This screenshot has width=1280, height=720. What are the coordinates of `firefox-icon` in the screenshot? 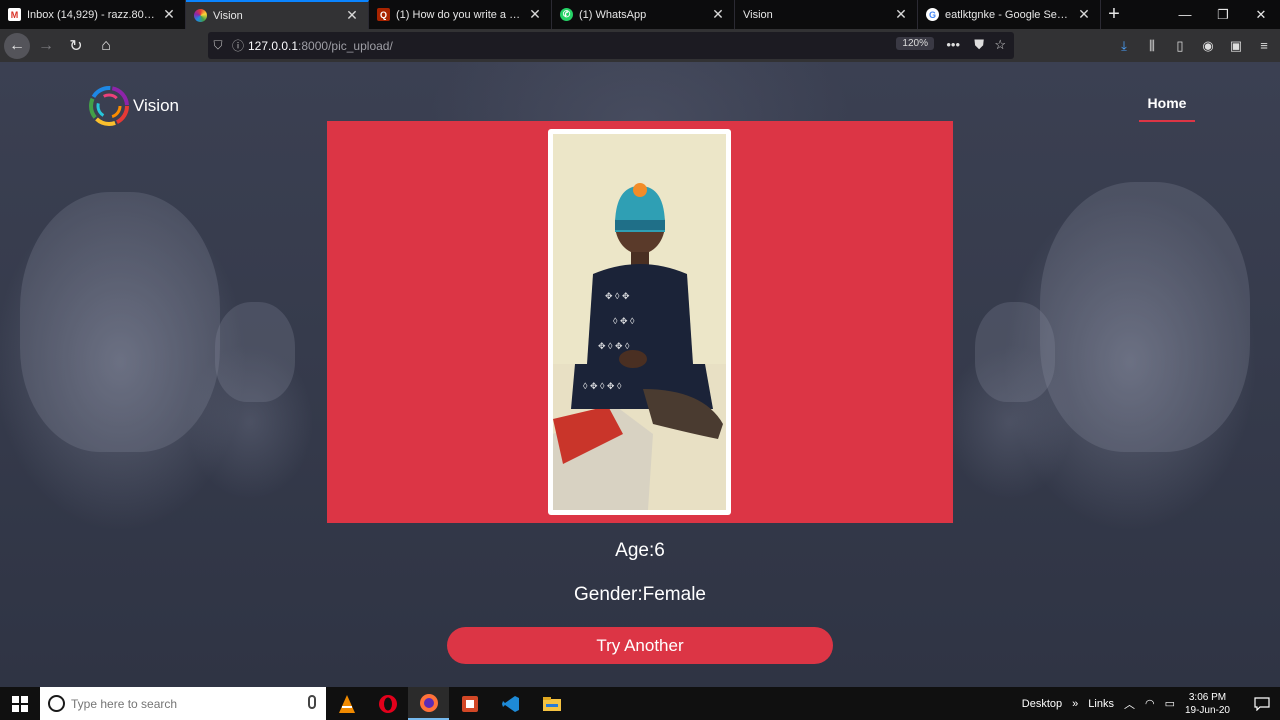 It's located at (428, 703).